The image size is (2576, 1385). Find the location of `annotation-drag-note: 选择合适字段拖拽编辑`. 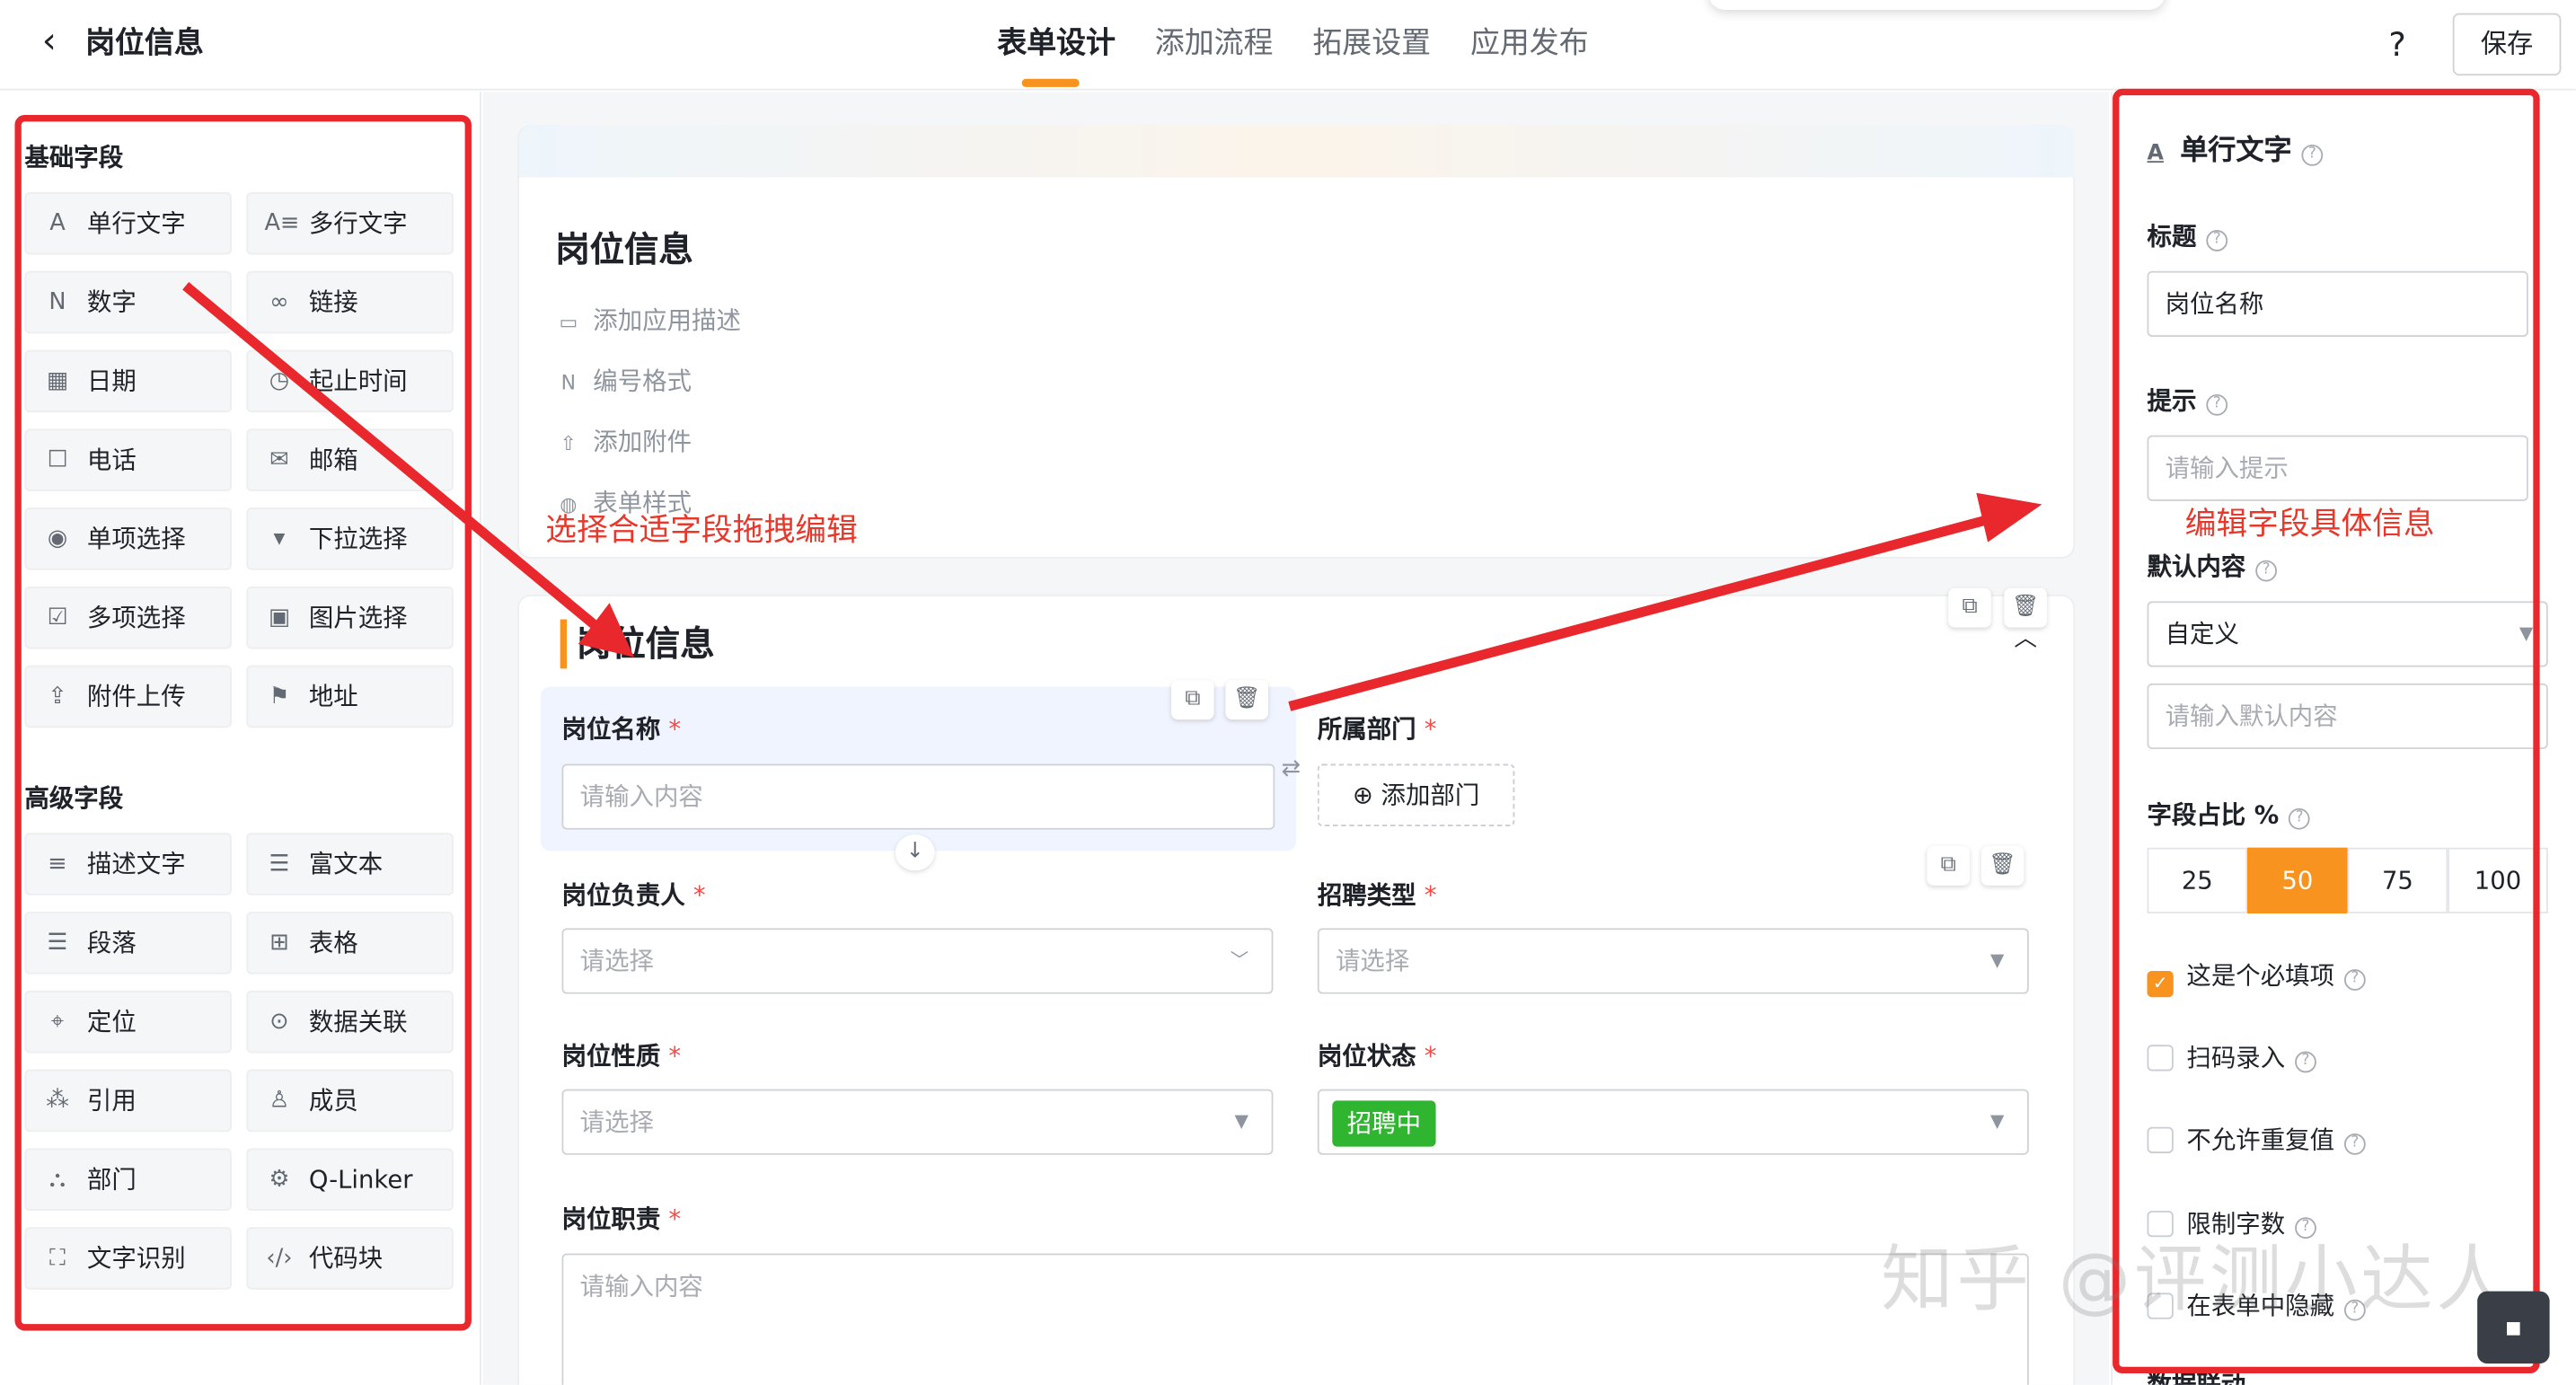

annotation-drag-note: 选择合适字段拖拽编辑 is located at coordinates (701, 530).